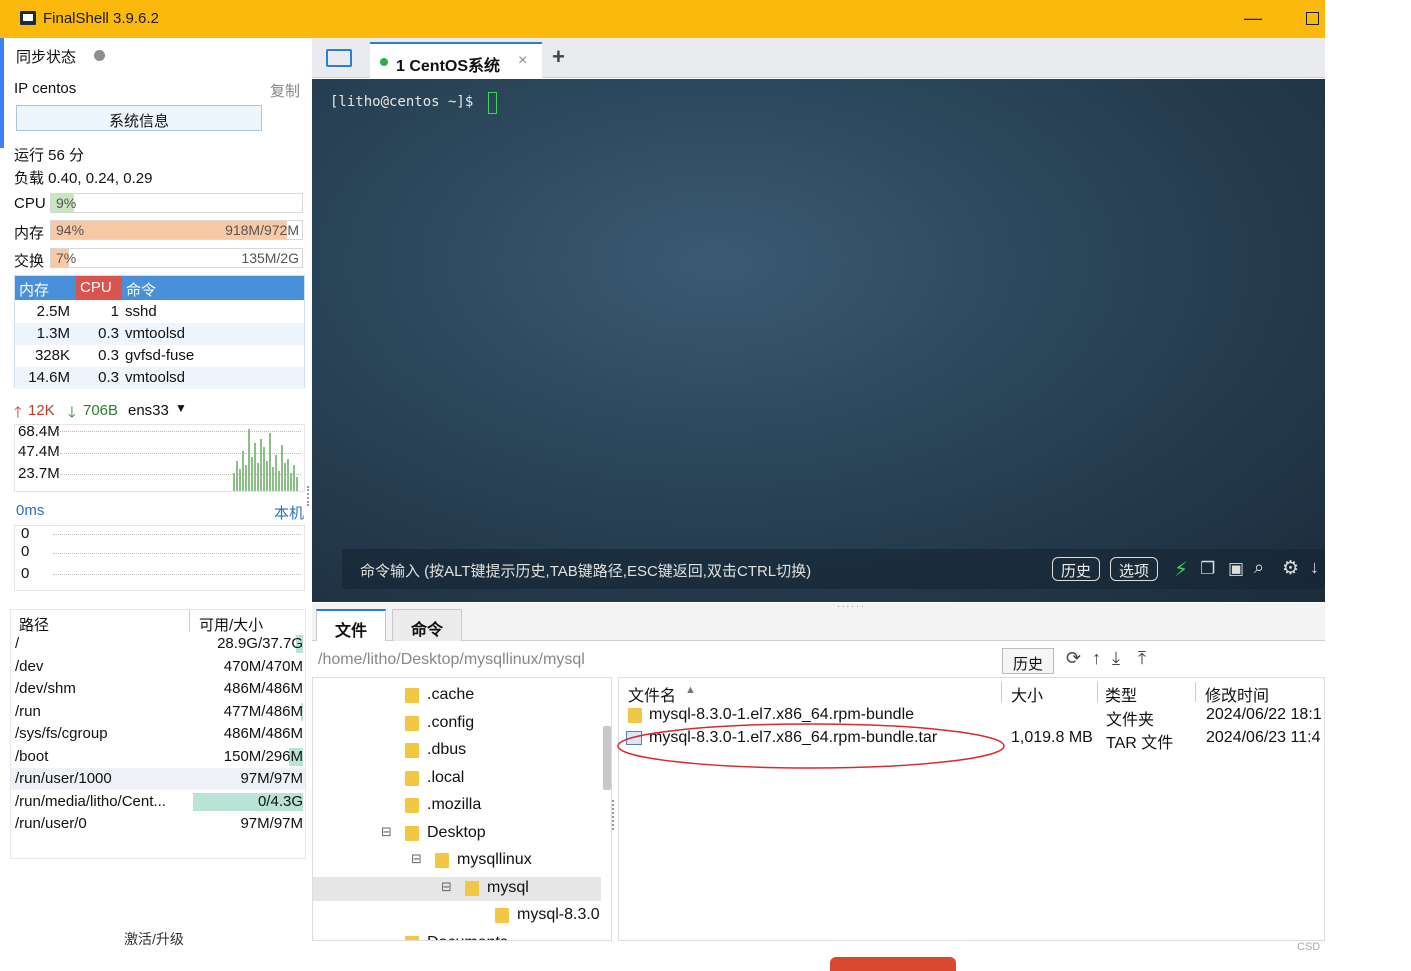 This screenshot has height=971, width=1411. I want to click on disk-row: /boot 150M/296M, so click(158, 757).